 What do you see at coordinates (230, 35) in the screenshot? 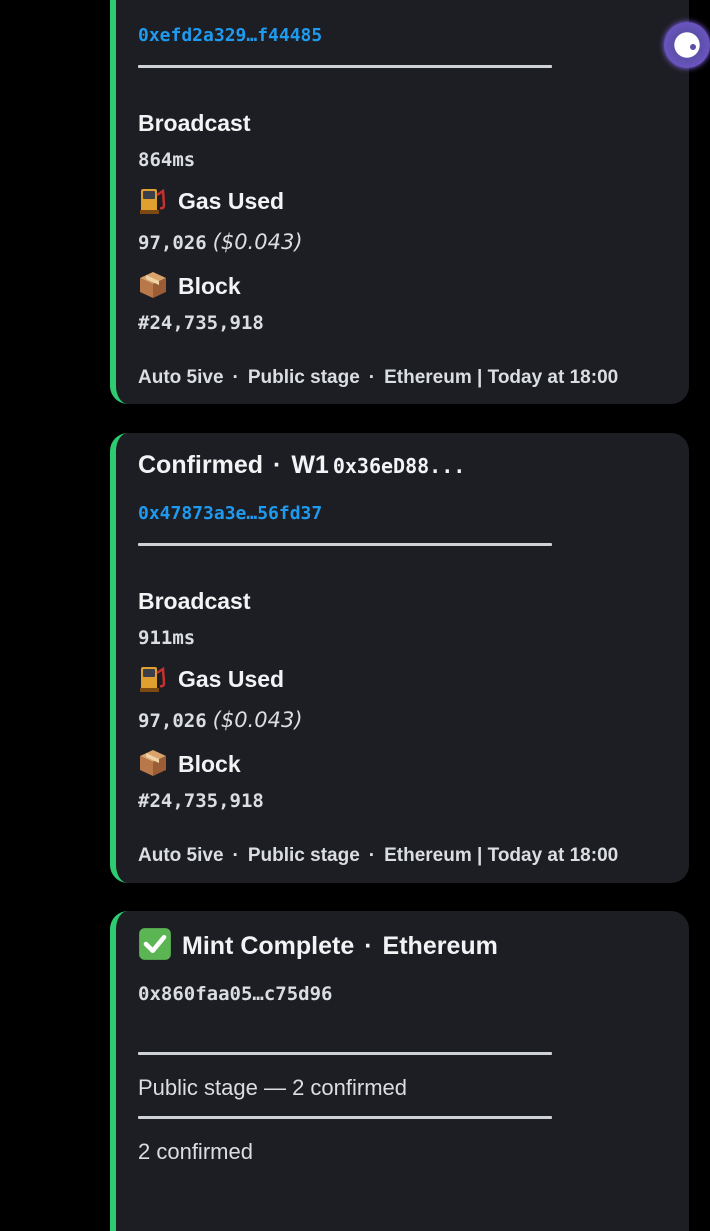
I see `tx-hash-link: 0xefd2a329…f44485` at bounding box center [230, 35].